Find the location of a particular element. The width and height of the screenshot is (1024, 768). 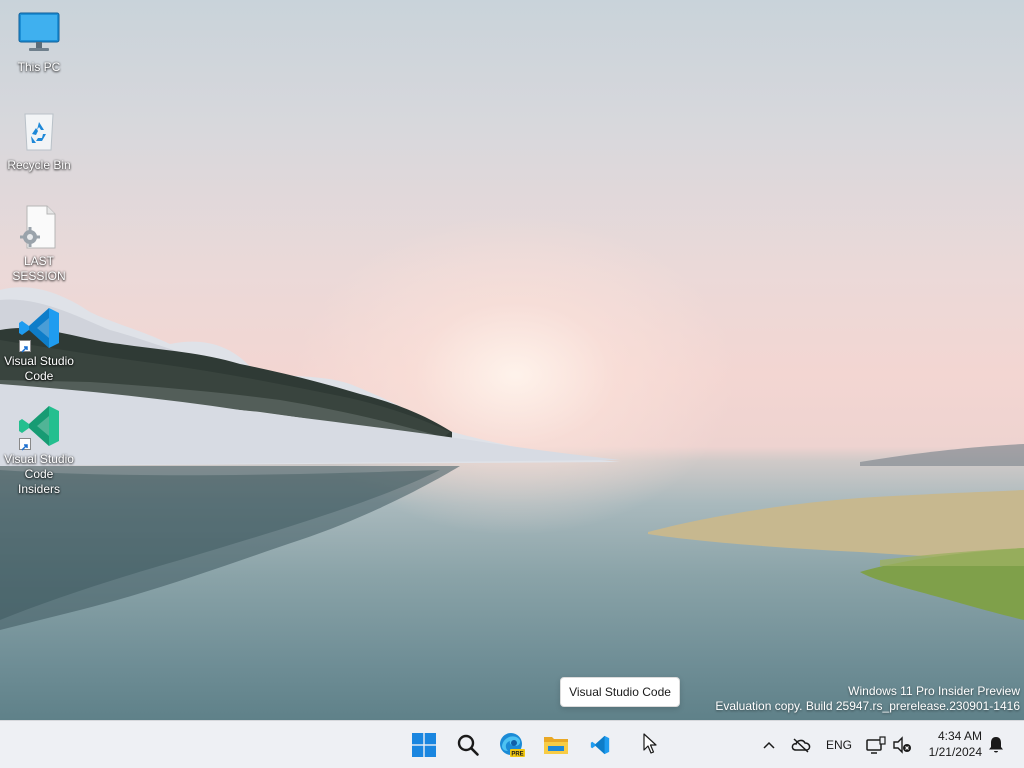

desktop-icon-label: Visual Studio Code is located at coordinates (39, 368).